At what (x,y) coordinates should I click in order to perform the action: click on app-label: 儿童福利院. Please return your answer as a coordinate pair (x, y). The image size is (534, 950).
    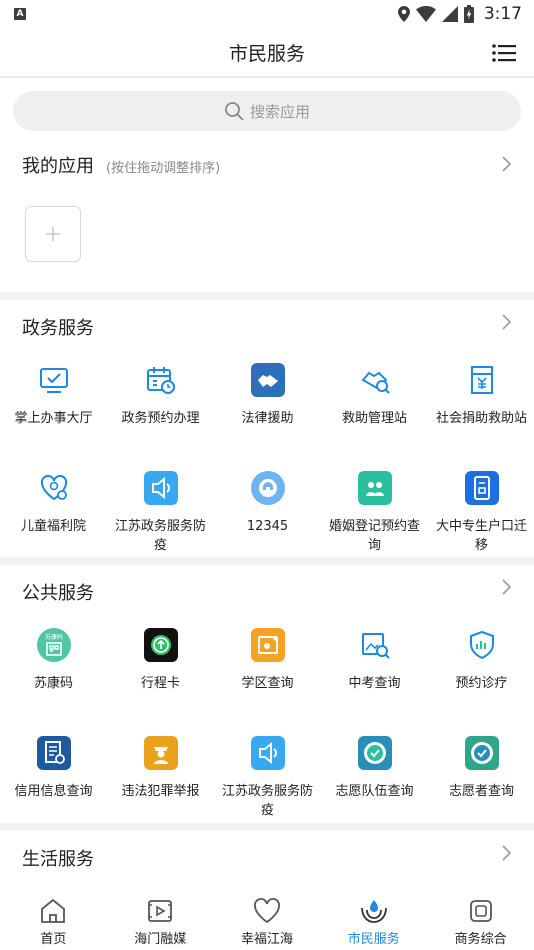
    Looking at the image, I should click on (53, 526).